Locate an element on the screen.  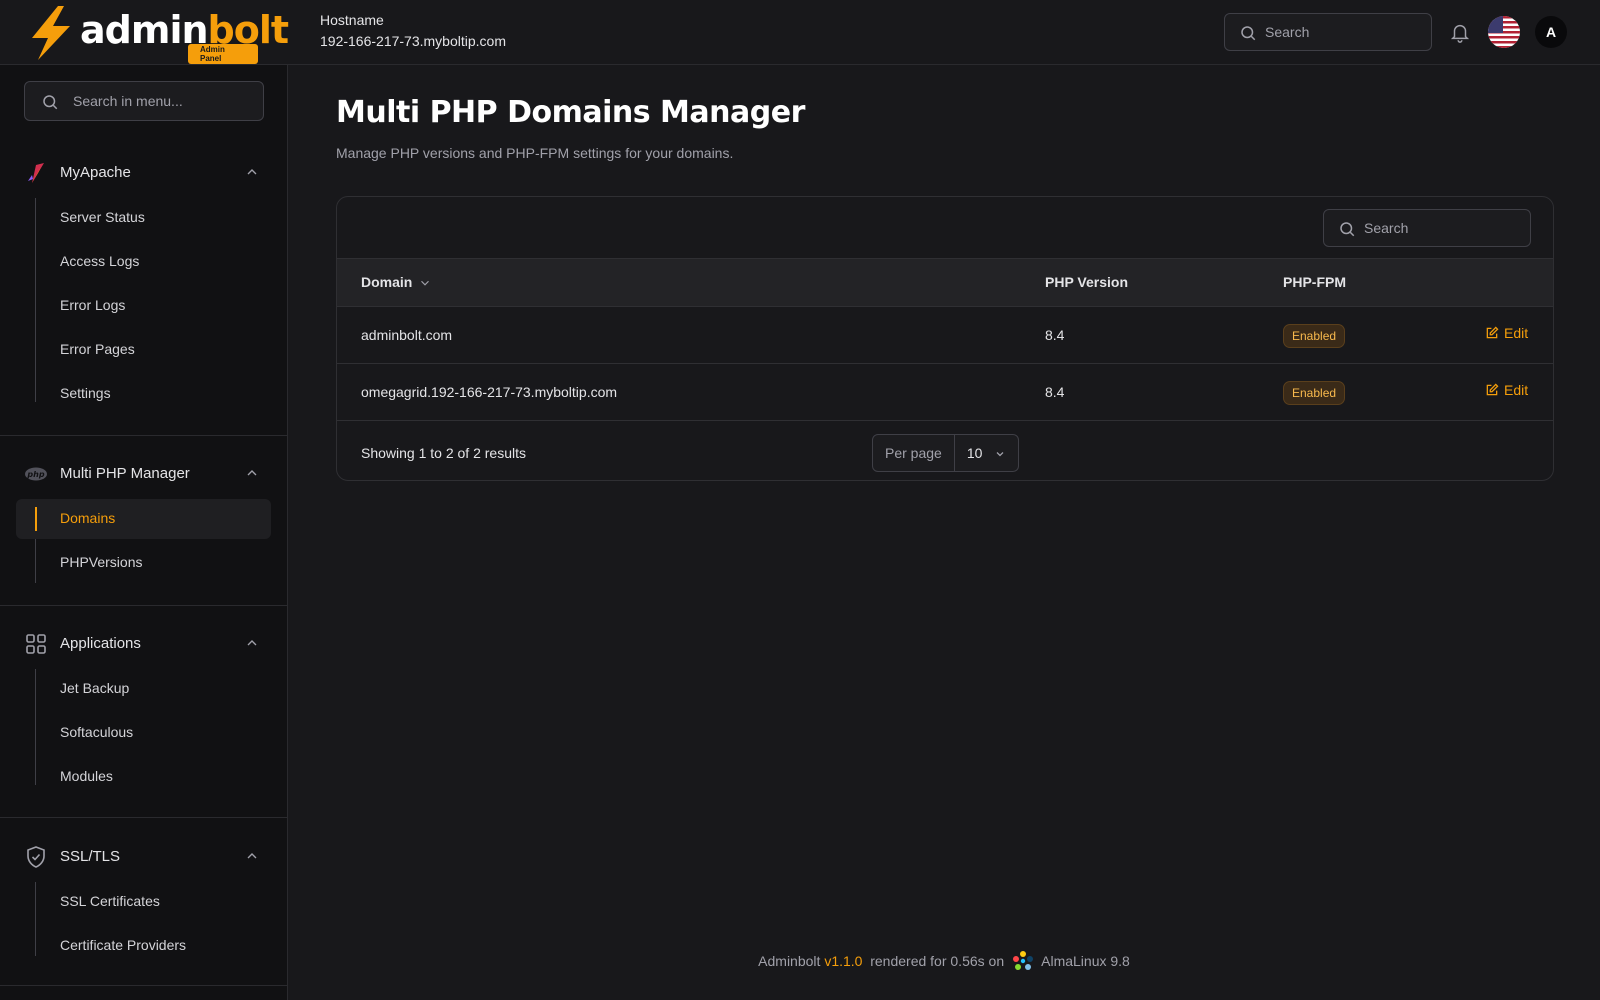
pagination-bar: Showing 1 to 2 of 2 results Per page 10 is located at coordinates (945, 451).